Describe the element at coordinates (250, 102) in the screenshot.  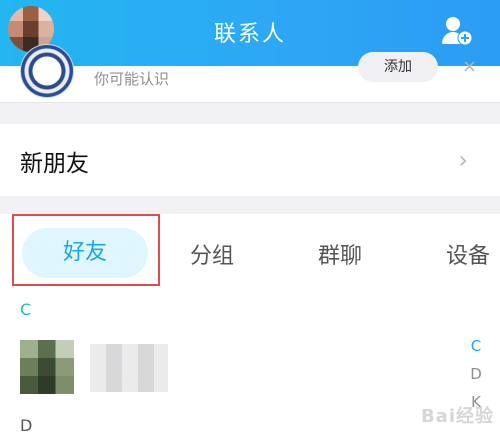
I see `divider` at that location.